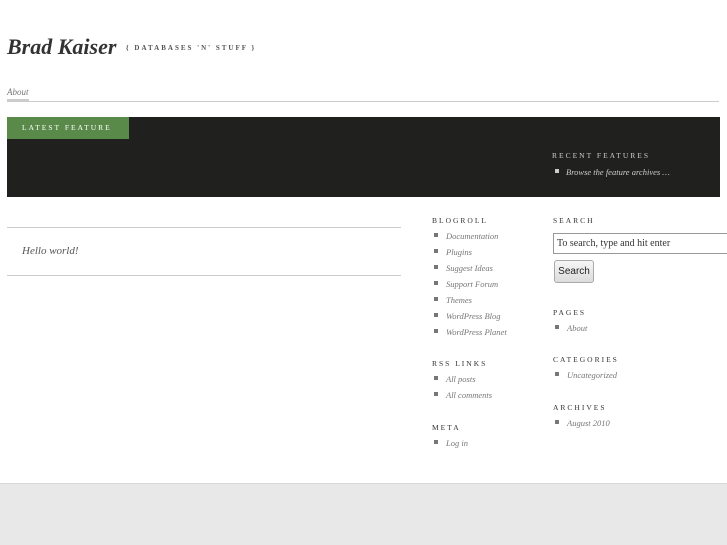 The height and width of the screenshot is (545, 727). What do you see at coordinates (577, 328) in the screenshot?
I see `pages-link-about: About` at bounding box center [577, 328].